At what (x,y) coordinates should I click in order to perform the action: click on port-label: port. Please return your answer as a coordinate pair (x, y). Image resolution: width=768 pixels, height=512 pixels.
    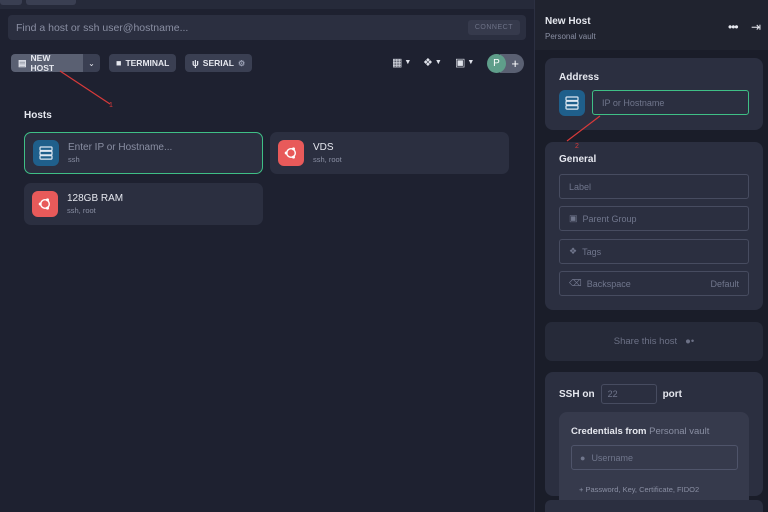
    Looking at the image, I should click on (672, 394).